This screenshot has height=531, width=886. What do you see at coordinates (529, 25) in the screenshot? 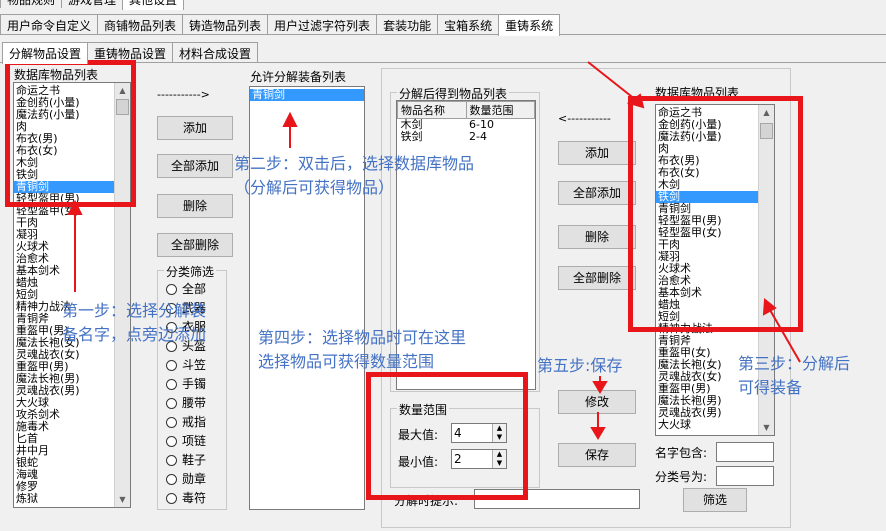
I see `tab-recast-system: 重铸系统` at bounding box center [529, 25].